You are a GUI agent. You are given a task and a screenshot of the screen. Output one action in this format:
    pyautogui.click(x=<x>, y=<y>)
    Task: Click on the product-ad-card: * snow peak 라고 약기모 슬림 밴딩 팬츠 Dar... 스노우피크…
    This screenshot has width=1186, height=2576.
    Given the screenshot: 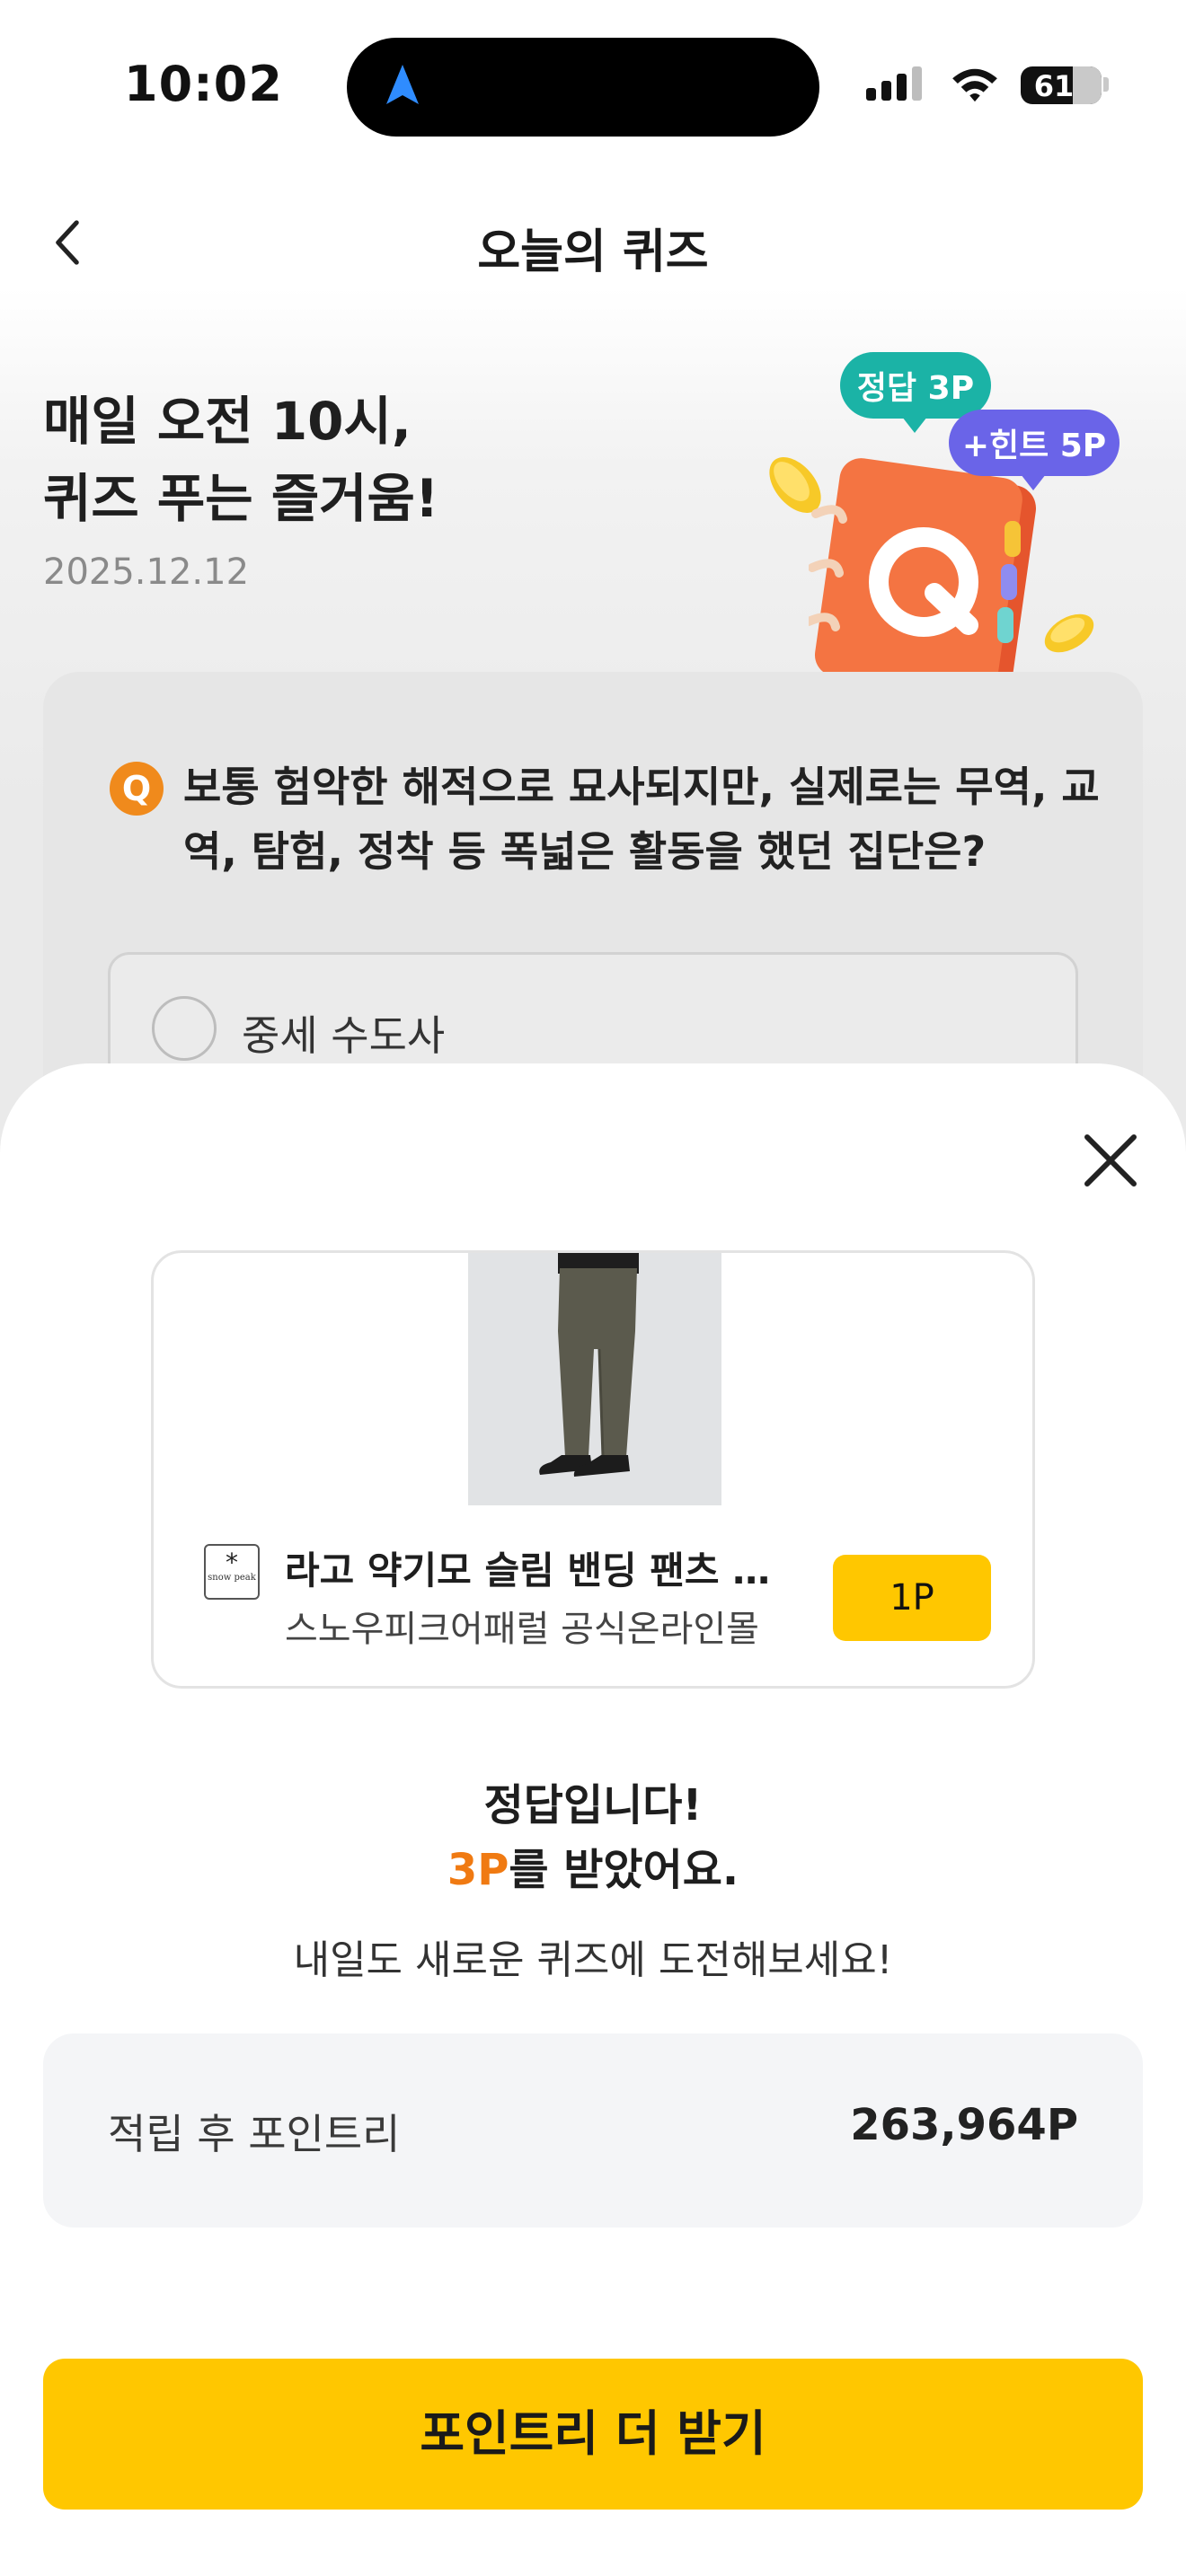 What is the action you would take?
    pyautogui.click(x=593, y=1469)
    